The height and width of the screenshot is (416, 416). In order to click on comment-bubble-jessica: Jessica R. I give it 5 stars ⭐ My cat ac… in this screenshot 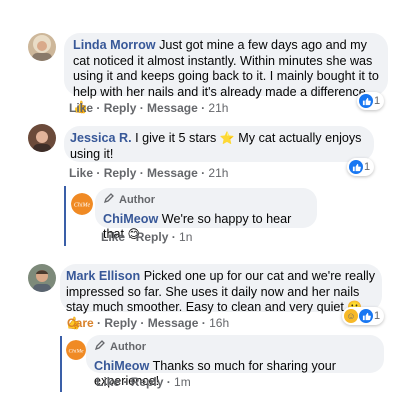, I will do `click(219, 144)`.